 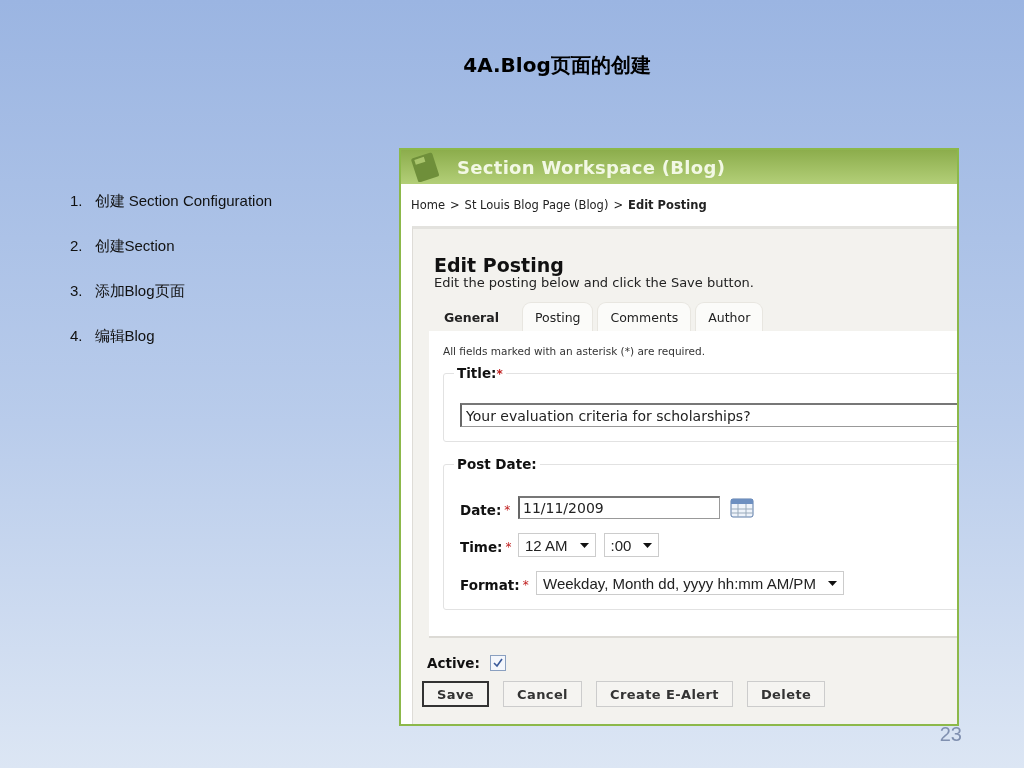 I want to click on form-button: Save, so click(x=456, y=694).